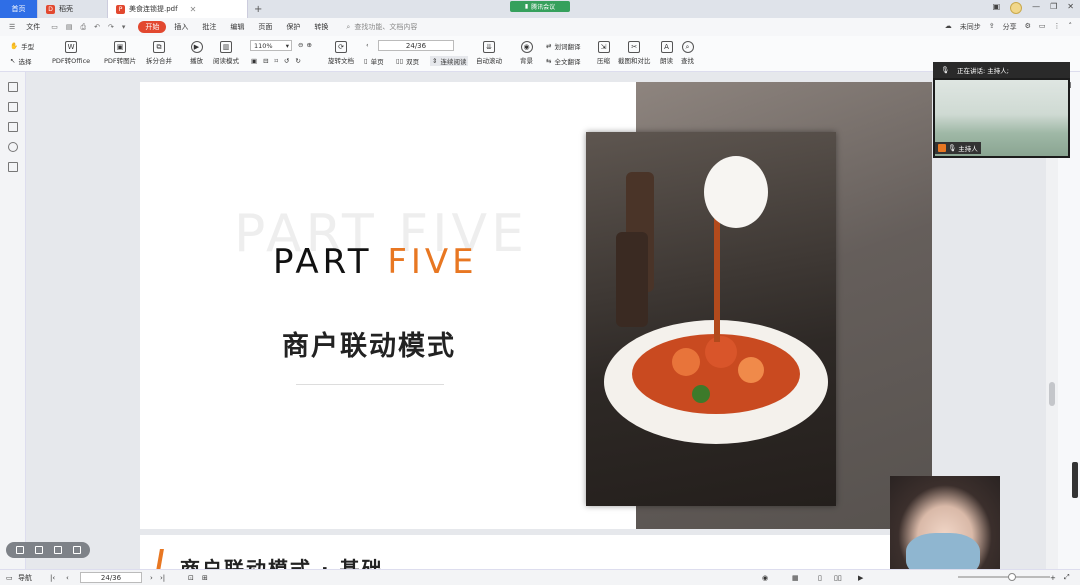  Describe the element at coordinates (19, 550) in the screenshot. I see `float-grid-icon` at that location.